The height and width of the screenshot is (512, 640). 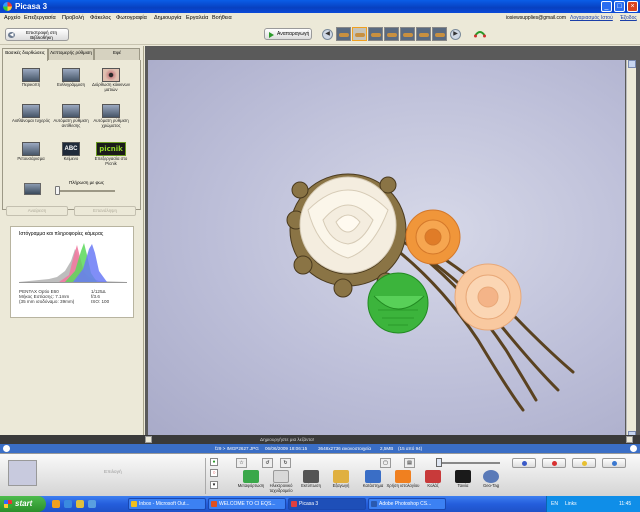 I want to click on people-button, so click(x=524, y=463).